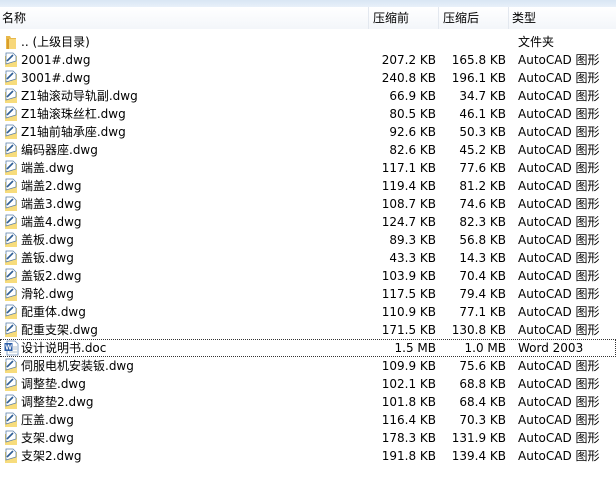 Image resolution: width=616 pixels, height=492 pixels. What do you see at coordinates (408, 204) in the screenshot?
I see `size-before: 108.7 KB` at bounding box center [408, 204].